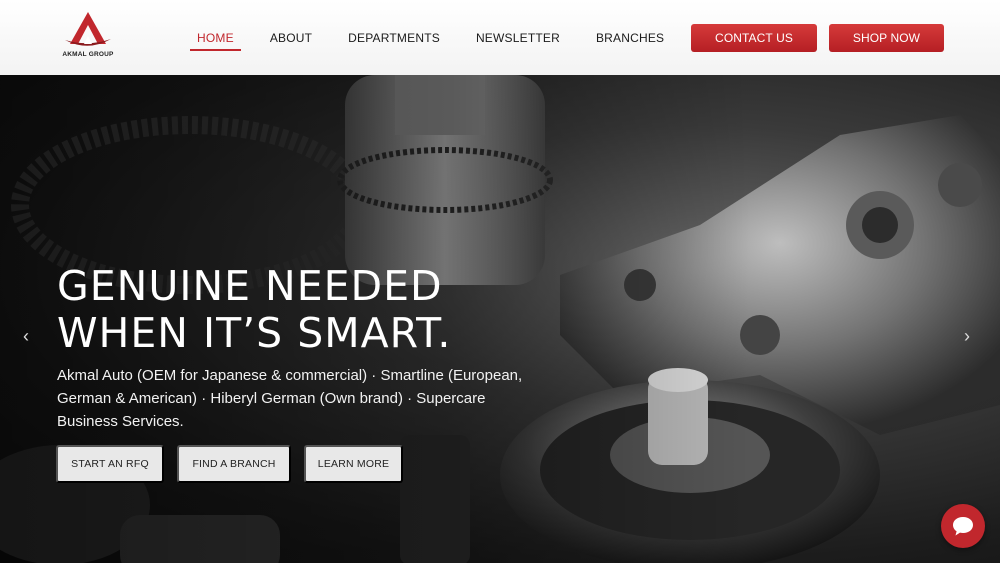 This screenshot has width=1000, height=563. I want to click on brand-logo: AKMAL GROUP, so click(88, 37).